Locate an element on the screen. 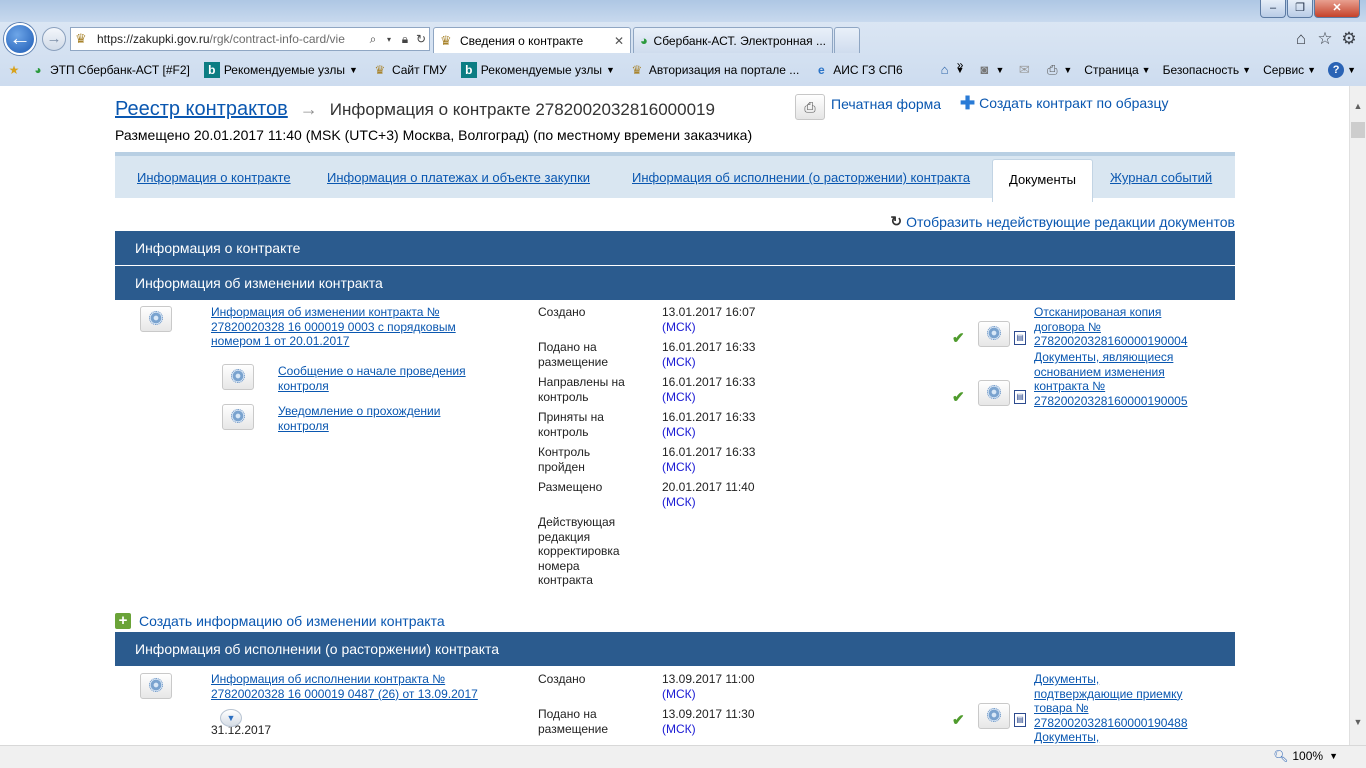 This screenshot has width=1366, height=768. back-button: ← is located at coordinates (20, 39).